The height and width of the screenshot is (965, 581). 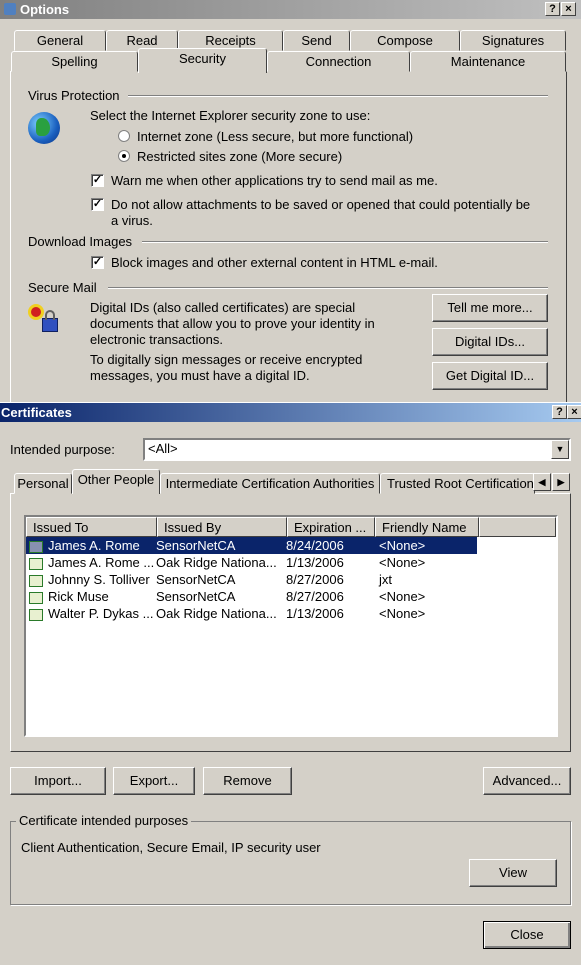 What do you see at coordinates (124, 156) in the screenshot?
I see `restricted-zone-radio` at bounding box center [124, 156].